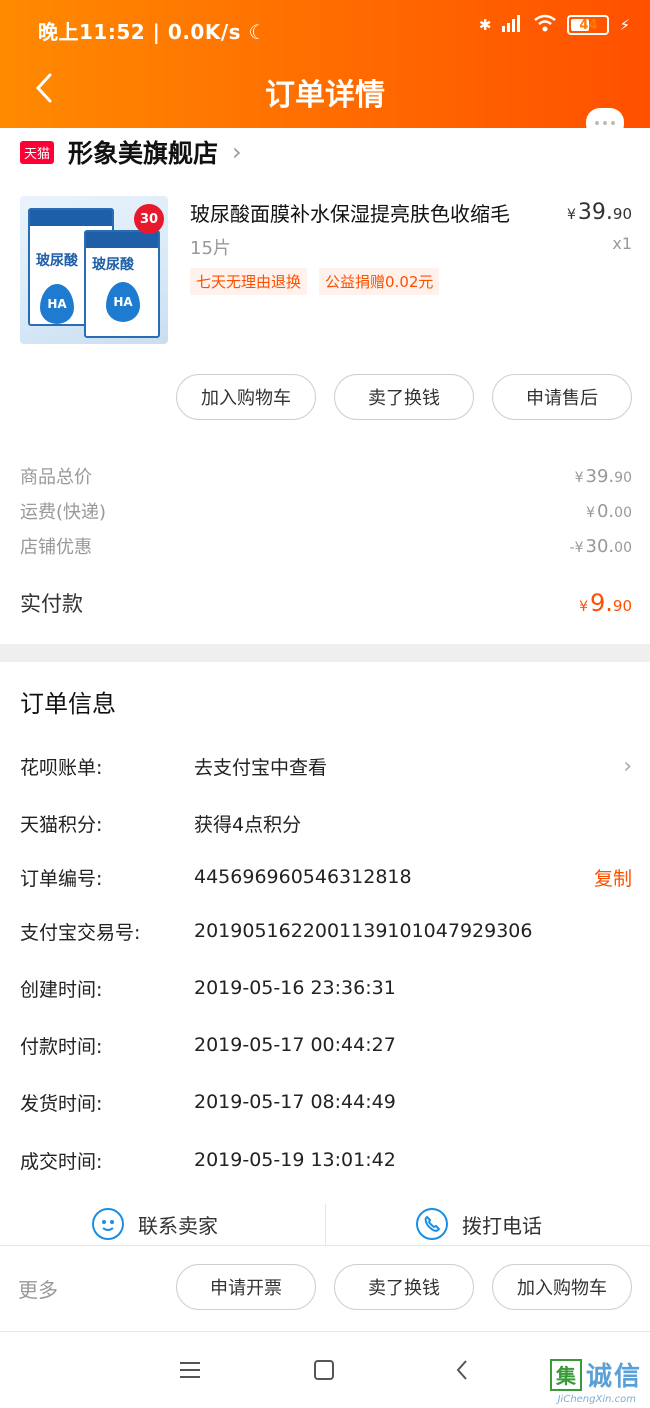 The width and height of the screenshot is (650, 1408). Describe the element at coordinates (246, 1287) in the screenshot. I see `request-invoice-button: 申请开票` at that location.